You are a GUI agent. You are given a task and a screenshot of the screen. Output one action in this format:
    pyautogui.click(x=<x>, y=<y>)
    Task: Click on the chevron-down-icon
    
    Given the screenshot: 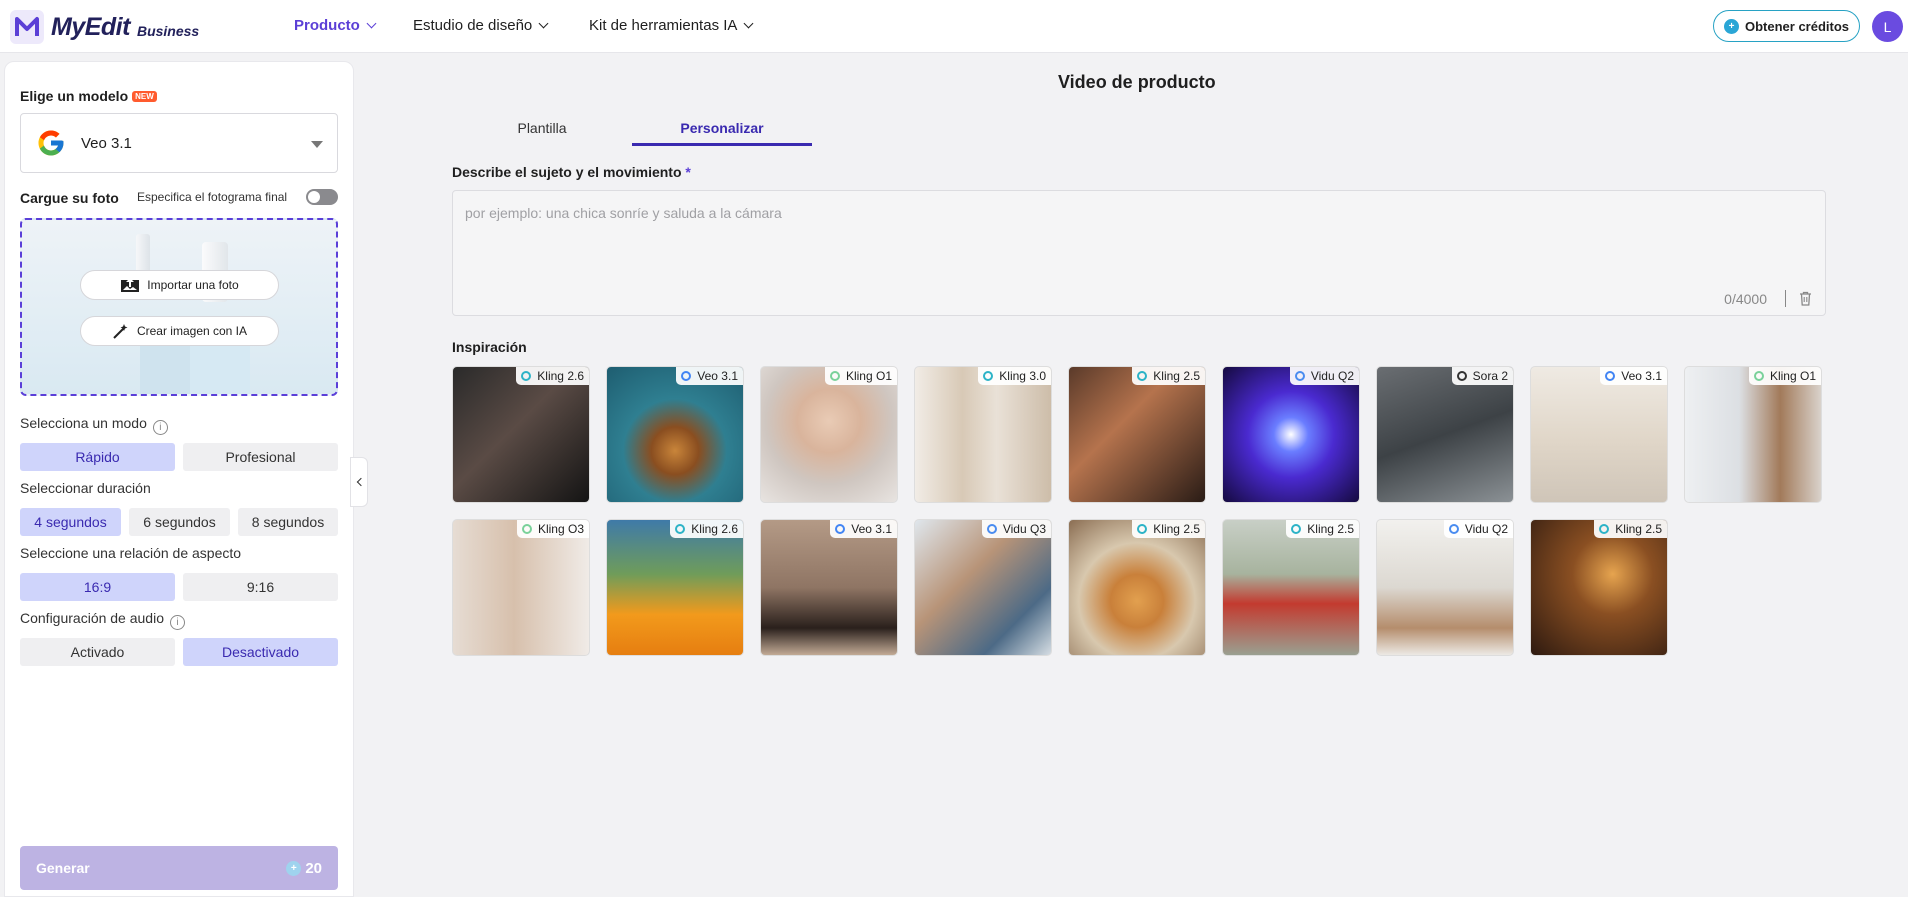 What is the action you would take?
    pyautogui.click(x=748, y=23)
    